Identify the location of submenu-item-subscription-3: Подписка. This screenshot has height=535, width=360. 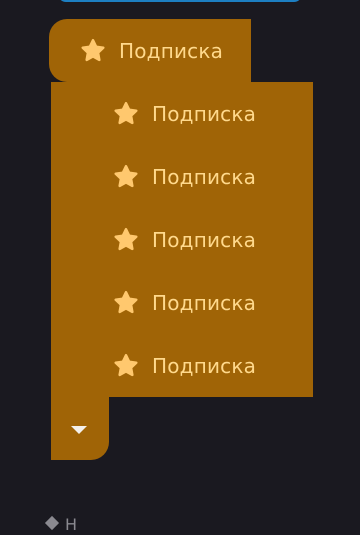
(182, 239).